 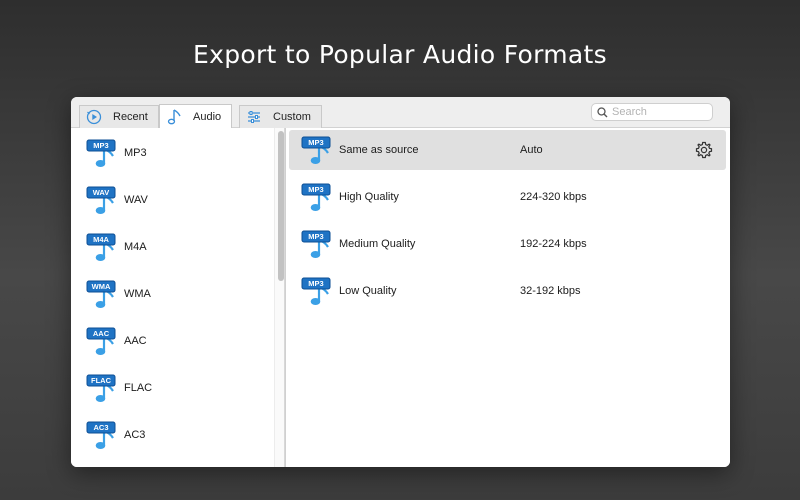 I want to click on gear-icon, so click(x=704, y=150).